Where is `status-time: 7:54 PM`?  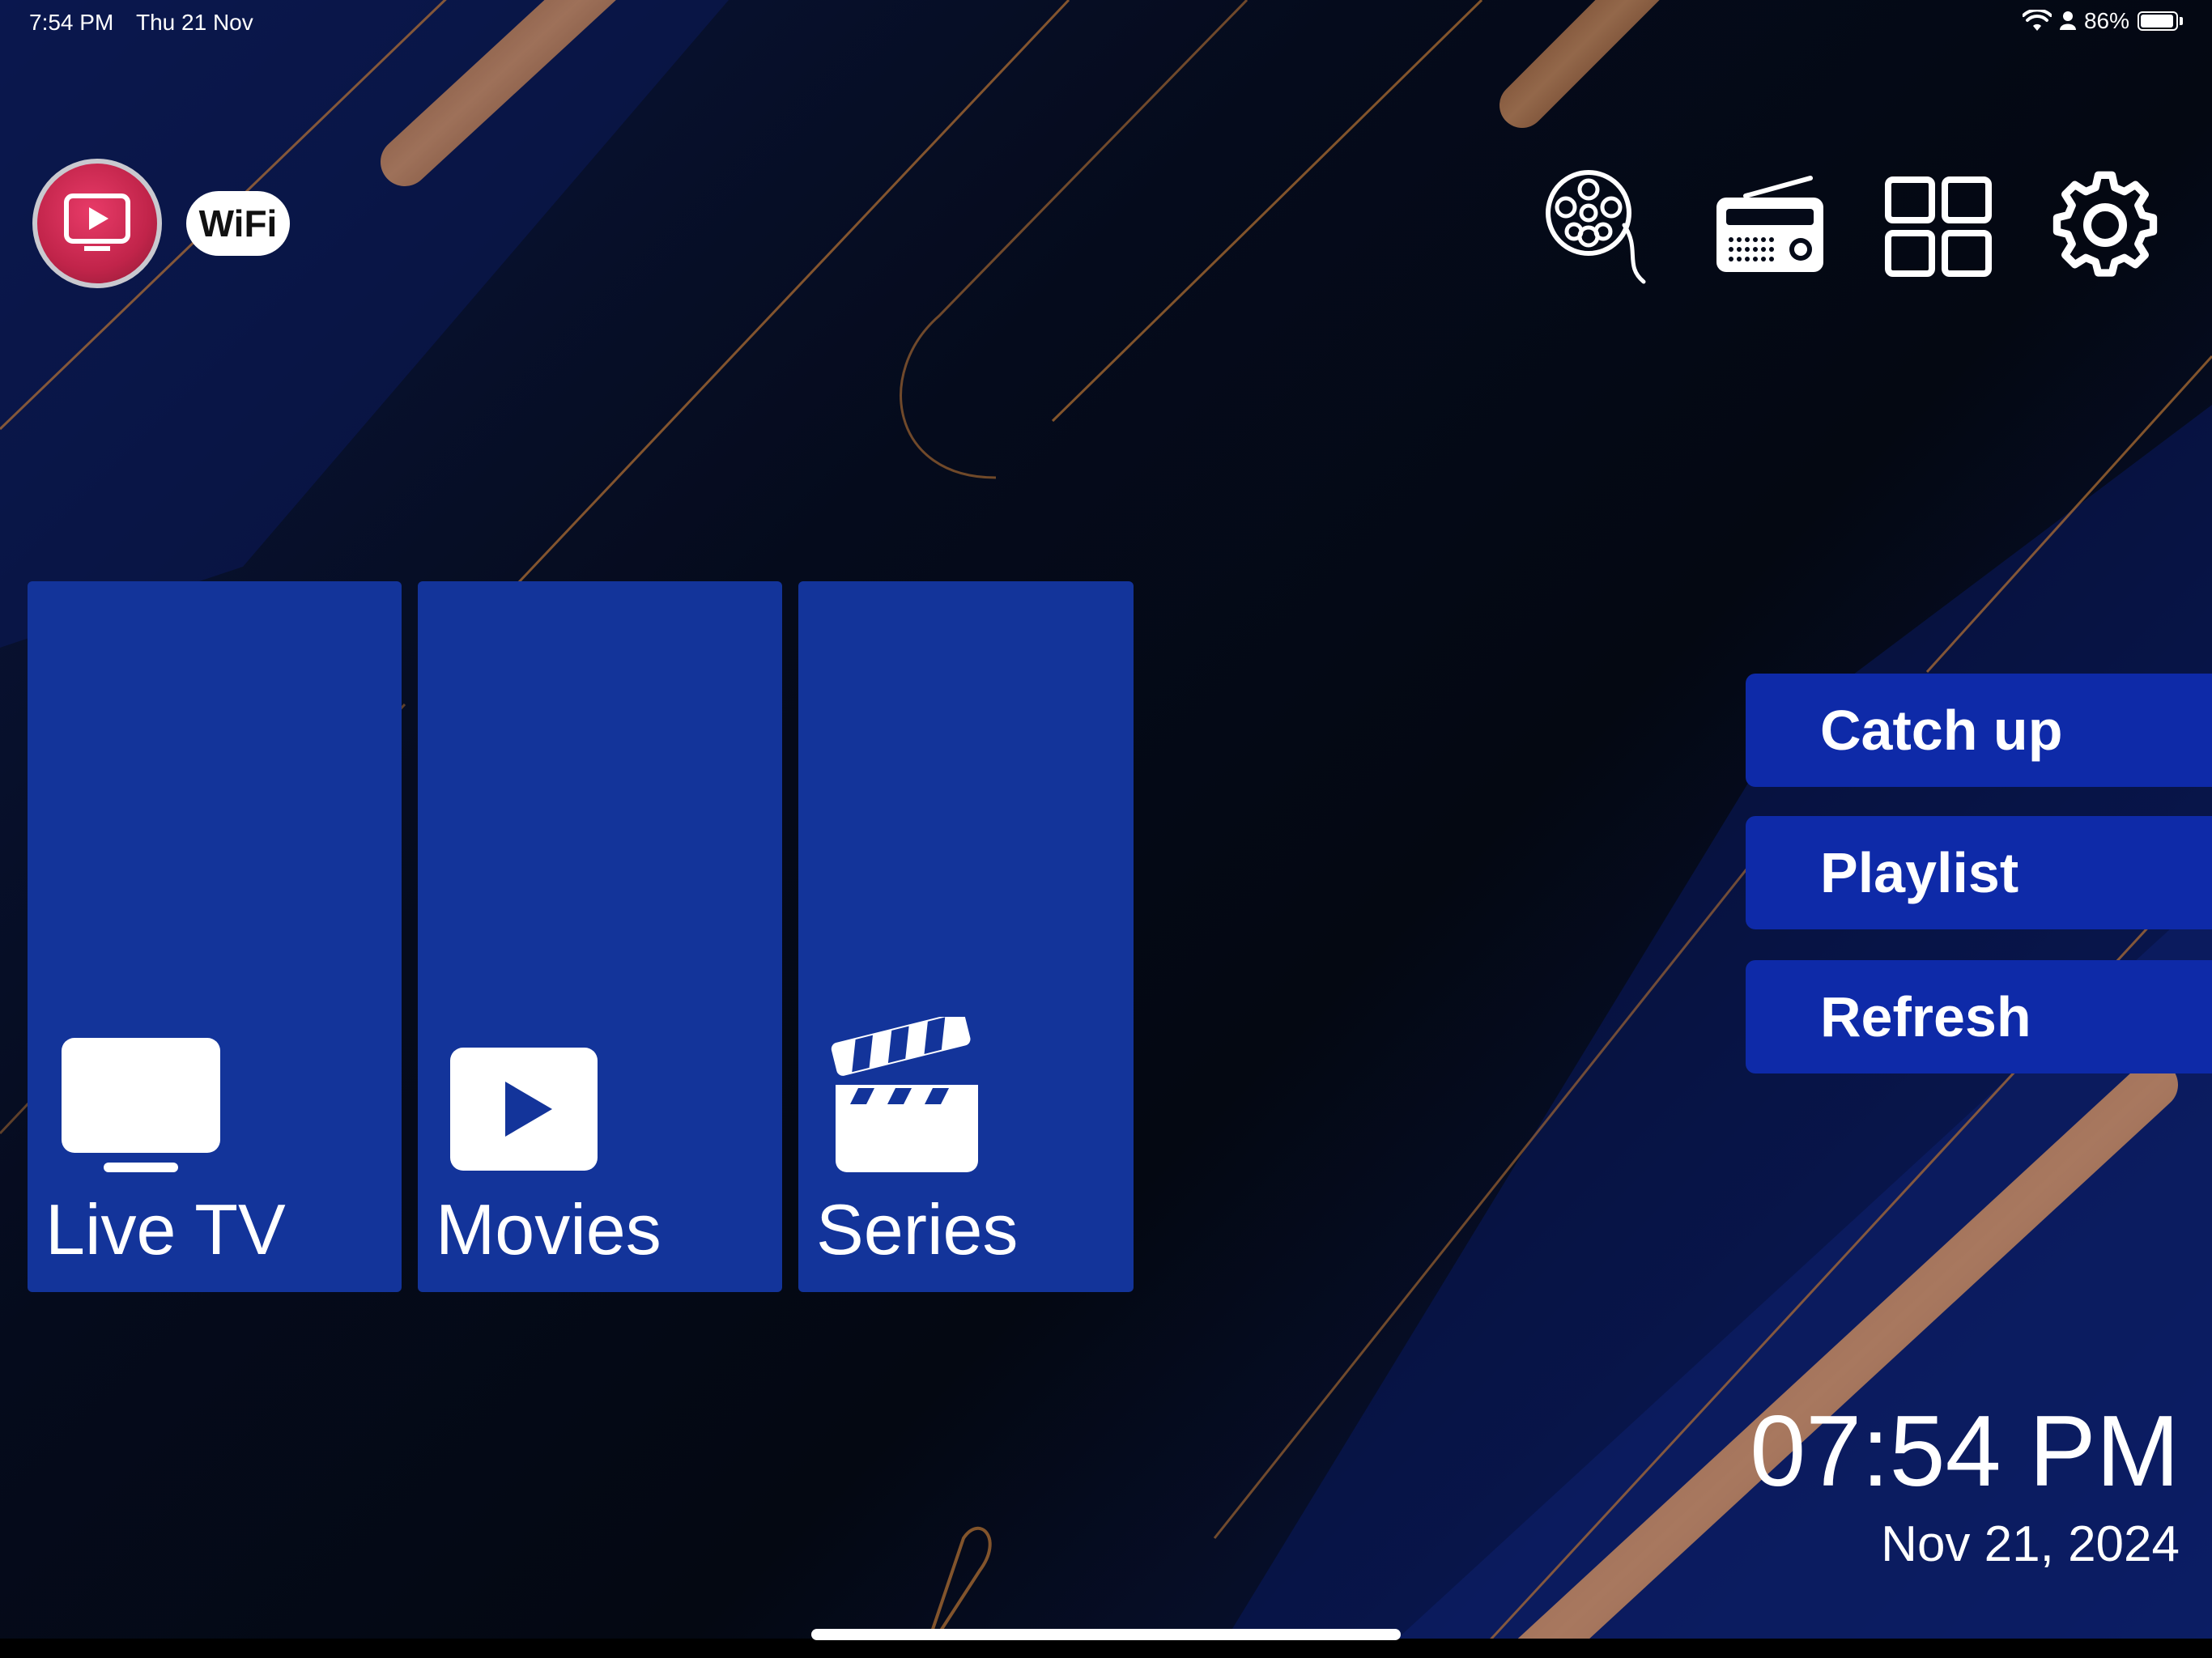
status-time: 7:54 PM is located at coordinates (72, 22).